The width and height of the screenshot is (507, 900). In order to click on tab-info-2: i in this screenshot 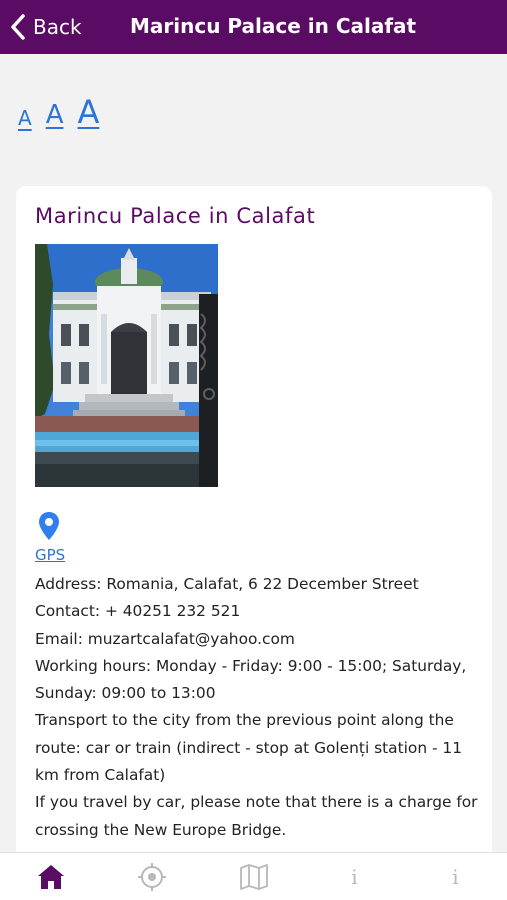, I will do `click(455, 876)`.